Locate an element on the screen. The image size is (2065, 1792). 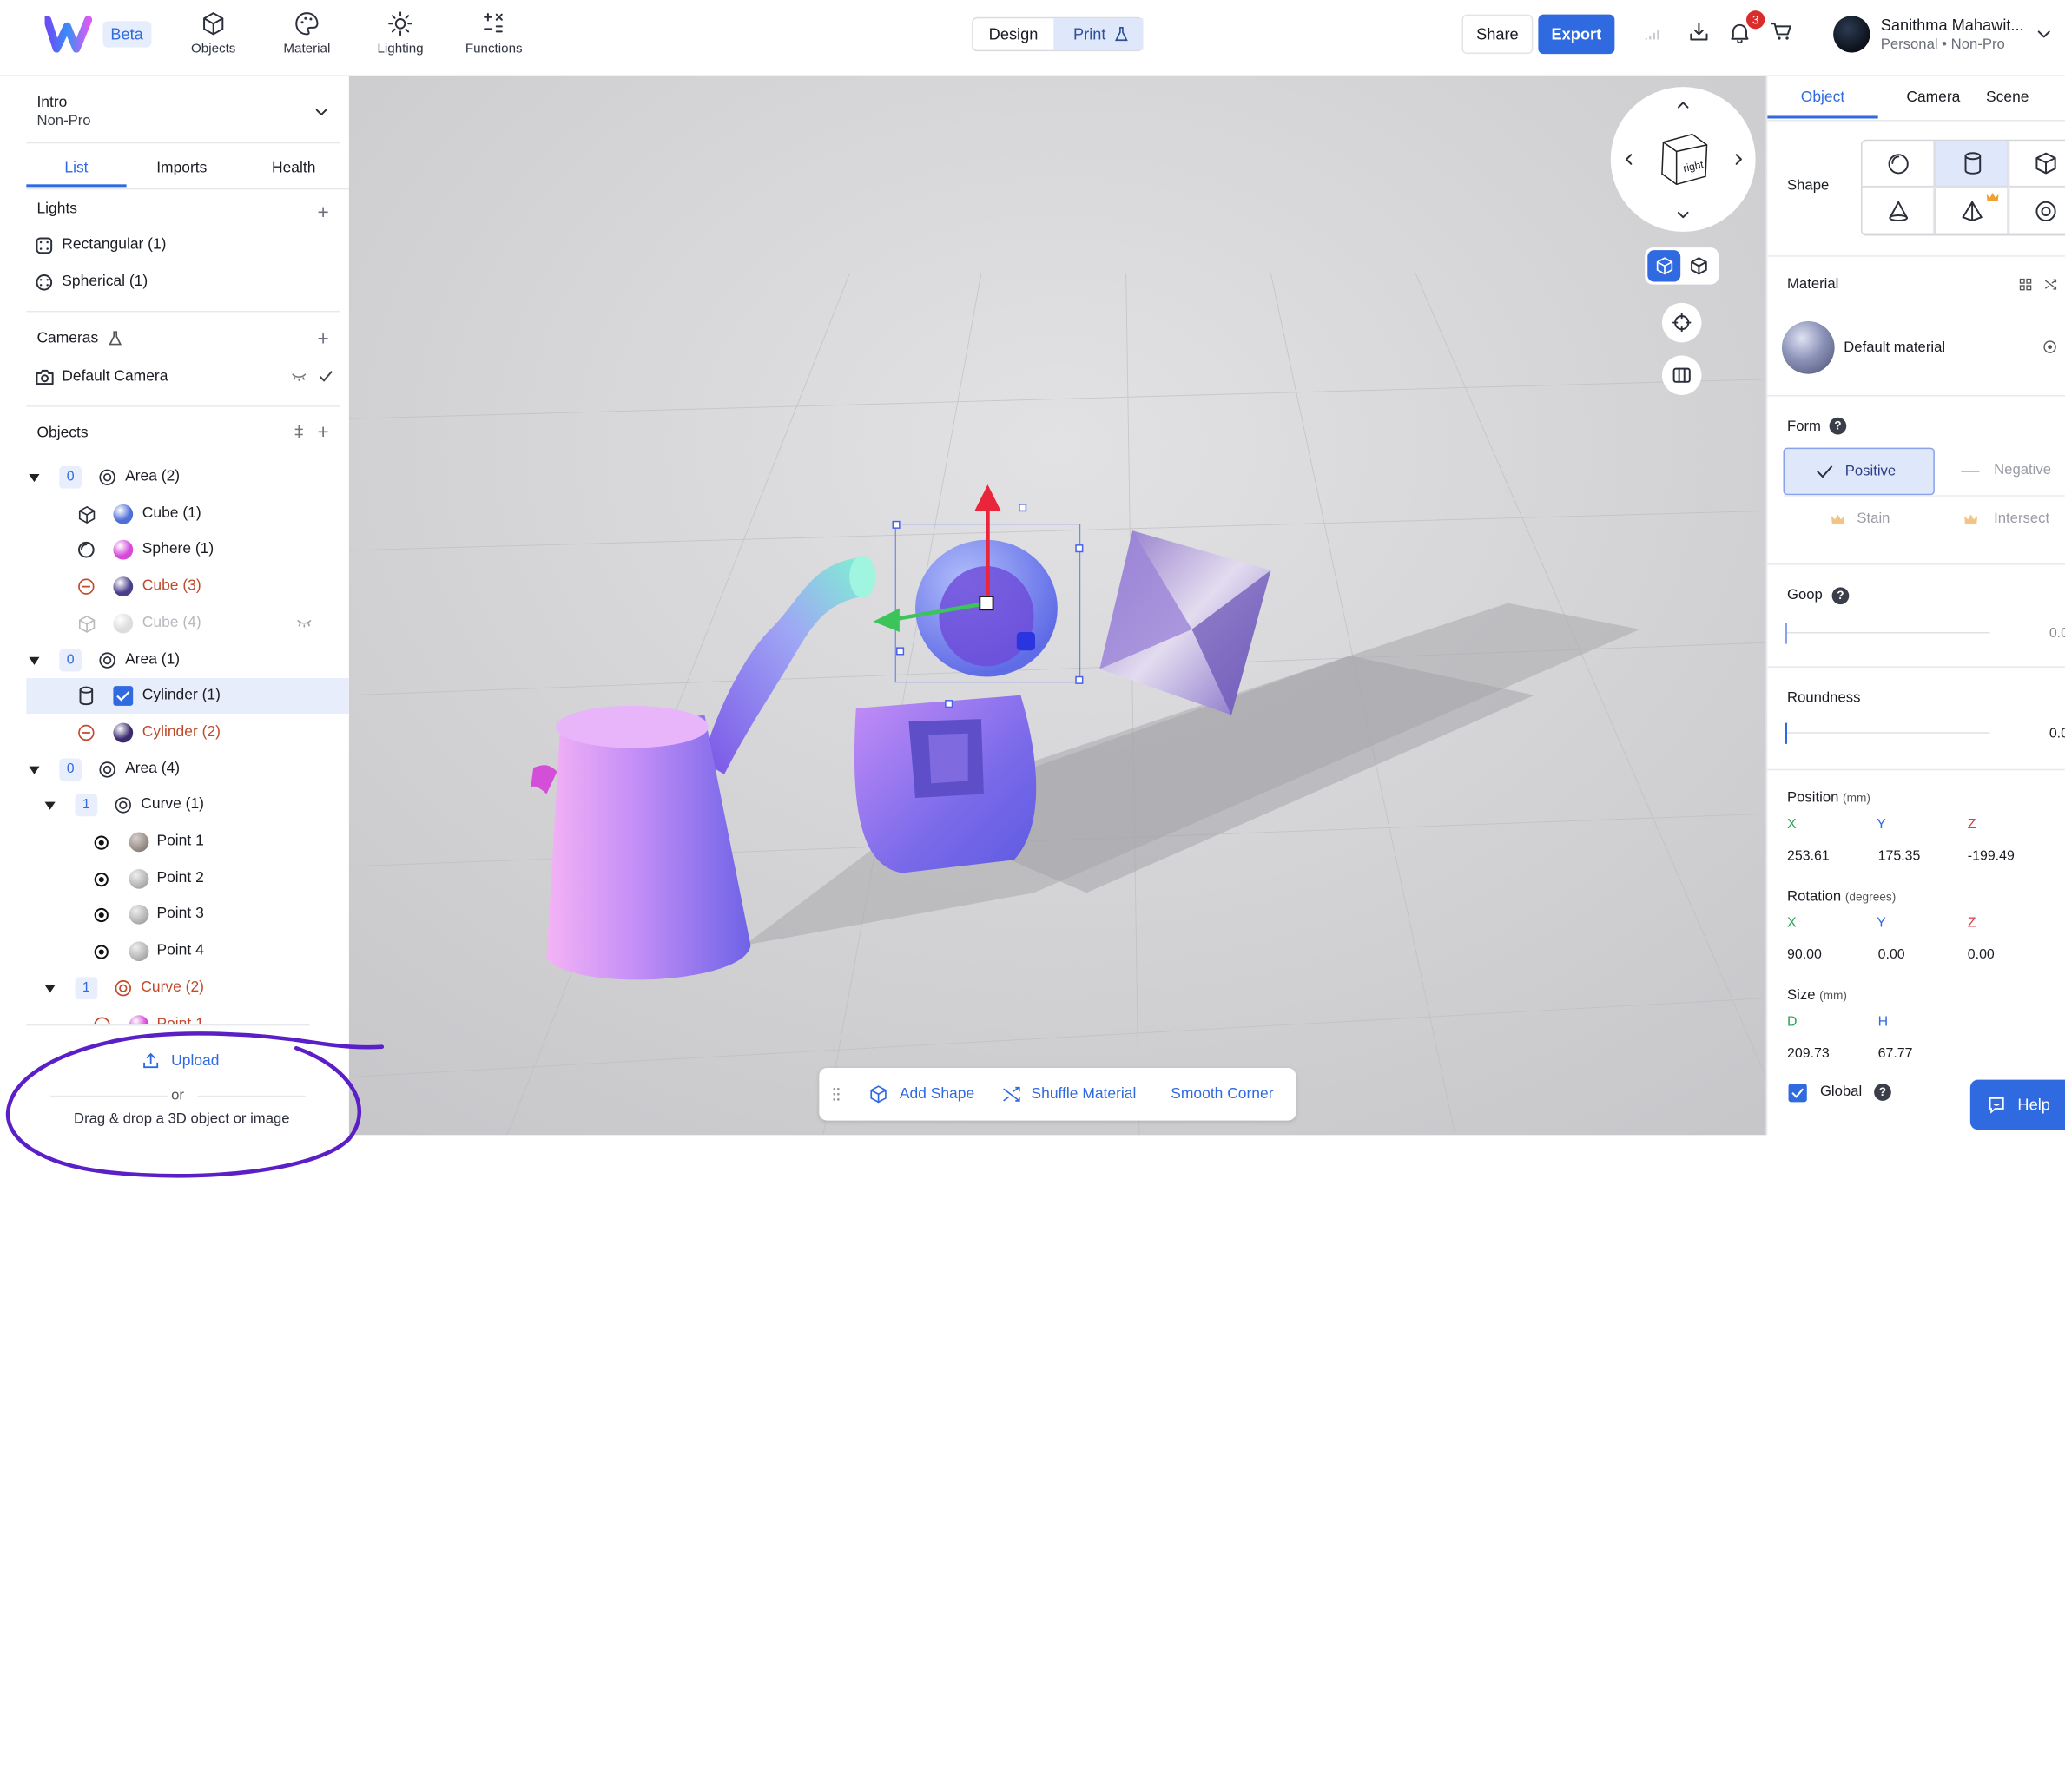
tree-object-row: Cube (3) is located at coordinates (187, 586).